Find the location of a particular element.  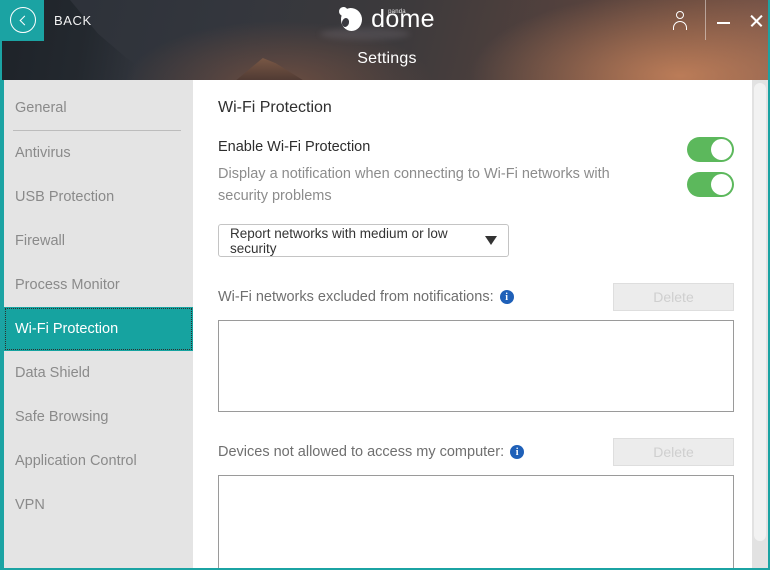

sidebar-item-antivirus: Antivirus is located at coordinates (98, 153).